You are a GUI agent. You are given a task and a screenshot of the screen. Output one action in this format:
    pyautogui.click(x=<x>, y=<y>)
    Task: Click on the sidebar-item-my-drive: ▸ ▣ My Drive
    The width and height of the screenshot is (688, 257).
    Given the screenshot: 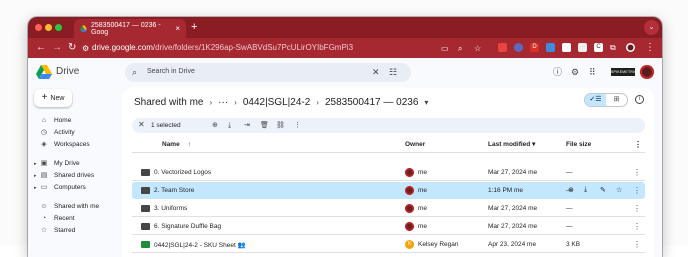 What is the action you would take?
    pyautogui.click(x=57, y=164)
    